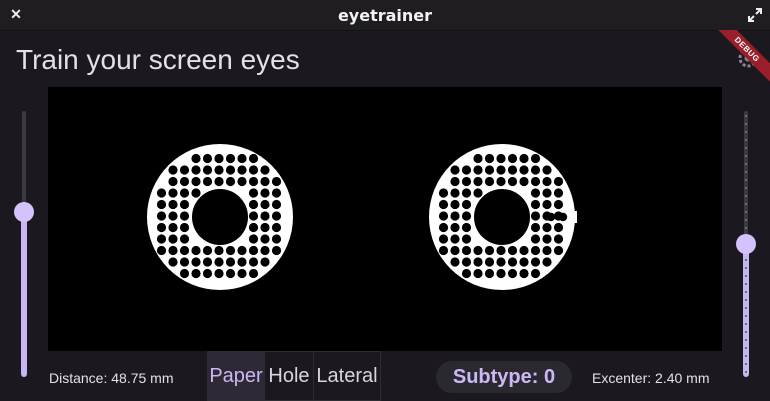  Describe the element at coordinates (504, 377) in the screenshot. I see `subtype-button: Subtype: 0` at that location.